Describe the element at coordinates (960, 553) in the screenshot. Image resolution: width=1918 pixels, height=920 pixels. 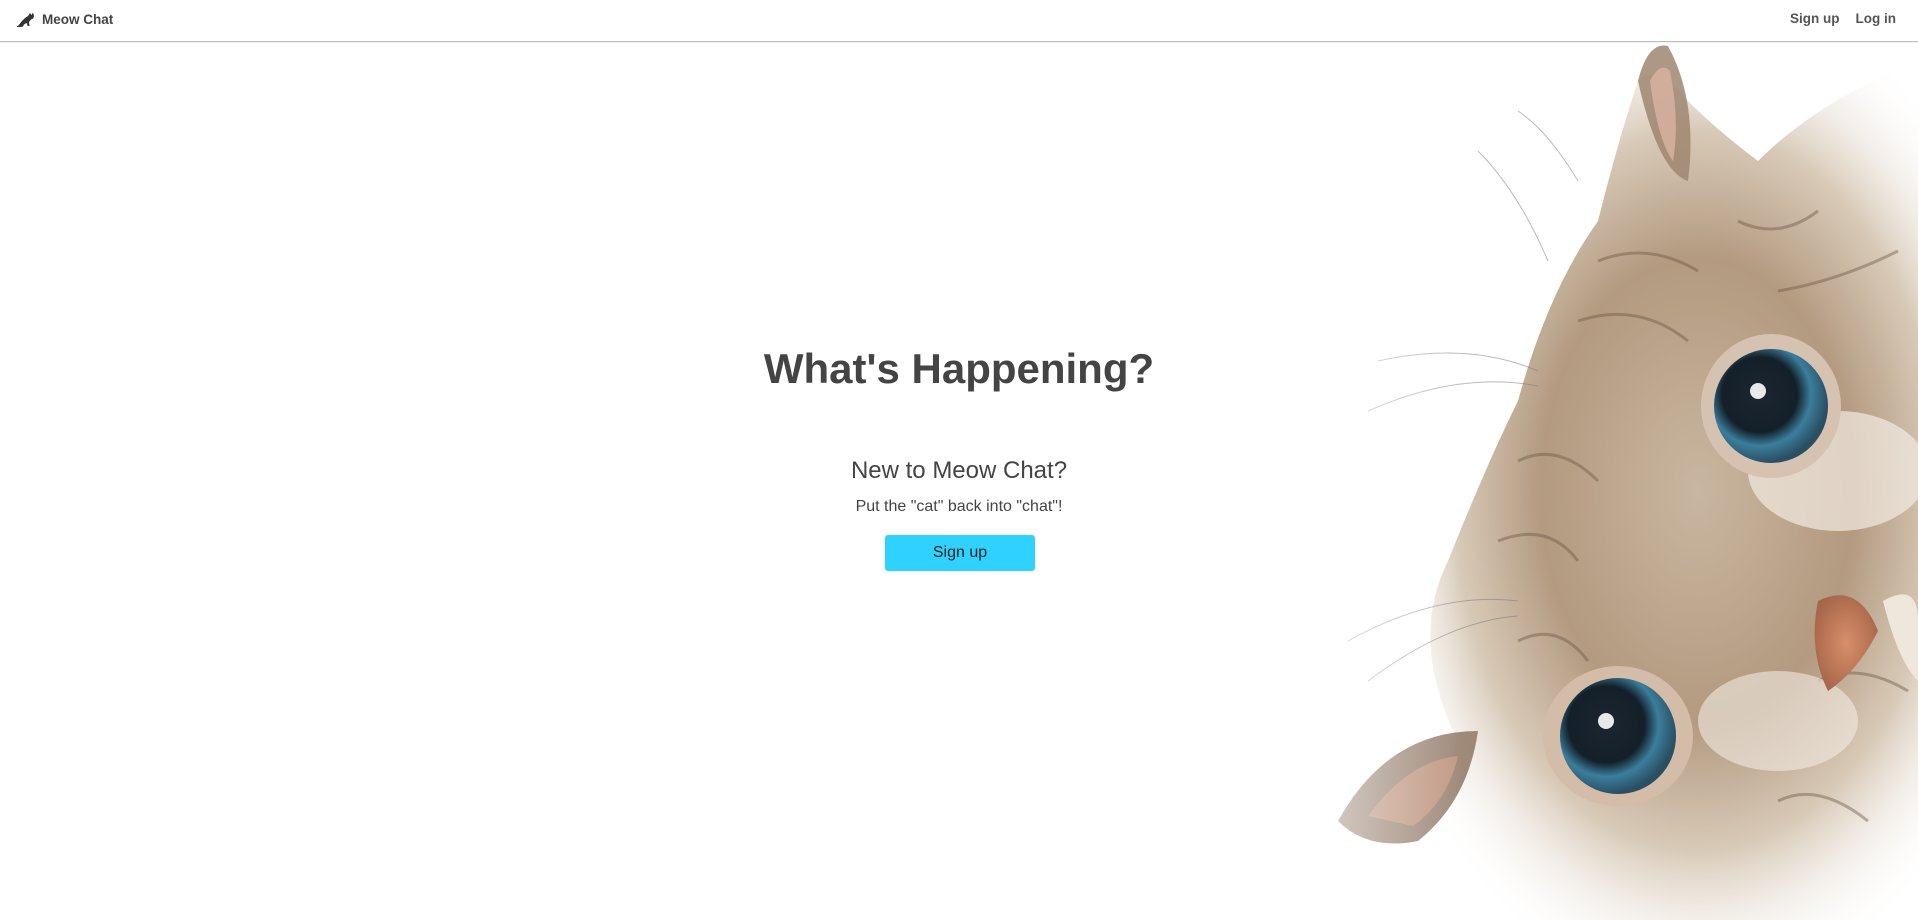
I see `signup-button: Sign up` at that location.